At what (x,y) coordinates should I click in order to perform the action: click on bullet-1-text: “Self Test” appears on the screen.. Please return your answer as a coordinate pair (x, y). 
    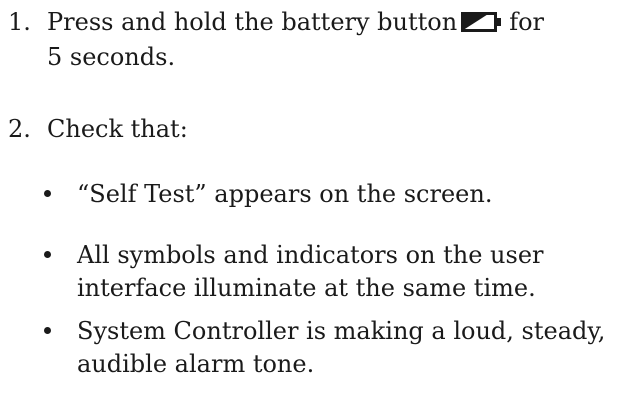
    Looking at the image, I should click on (285, 194).